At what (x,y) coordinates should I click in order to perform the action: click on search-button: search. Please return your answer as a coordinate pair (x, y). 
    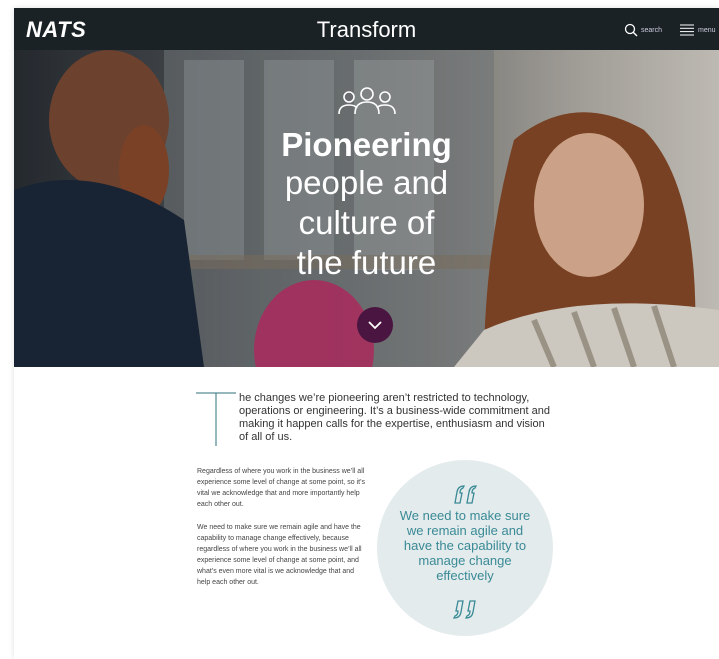
    Looking at the image, I should click on (643, 30).